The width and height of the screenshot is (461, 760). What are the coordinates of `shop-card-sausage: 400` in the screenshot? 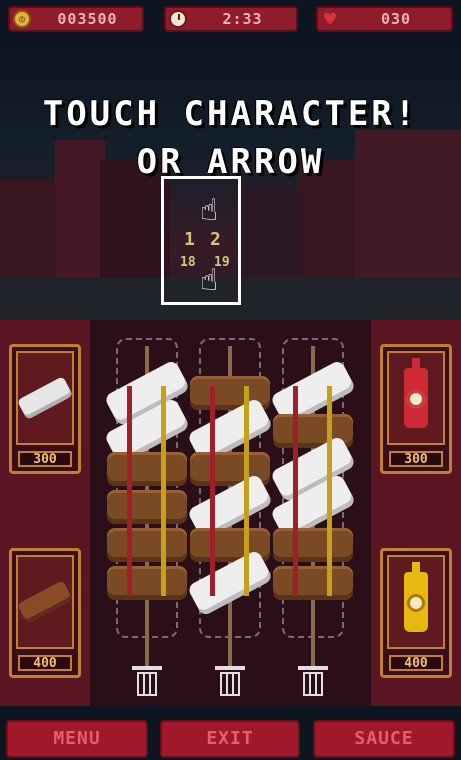 It's located at (45, 613).